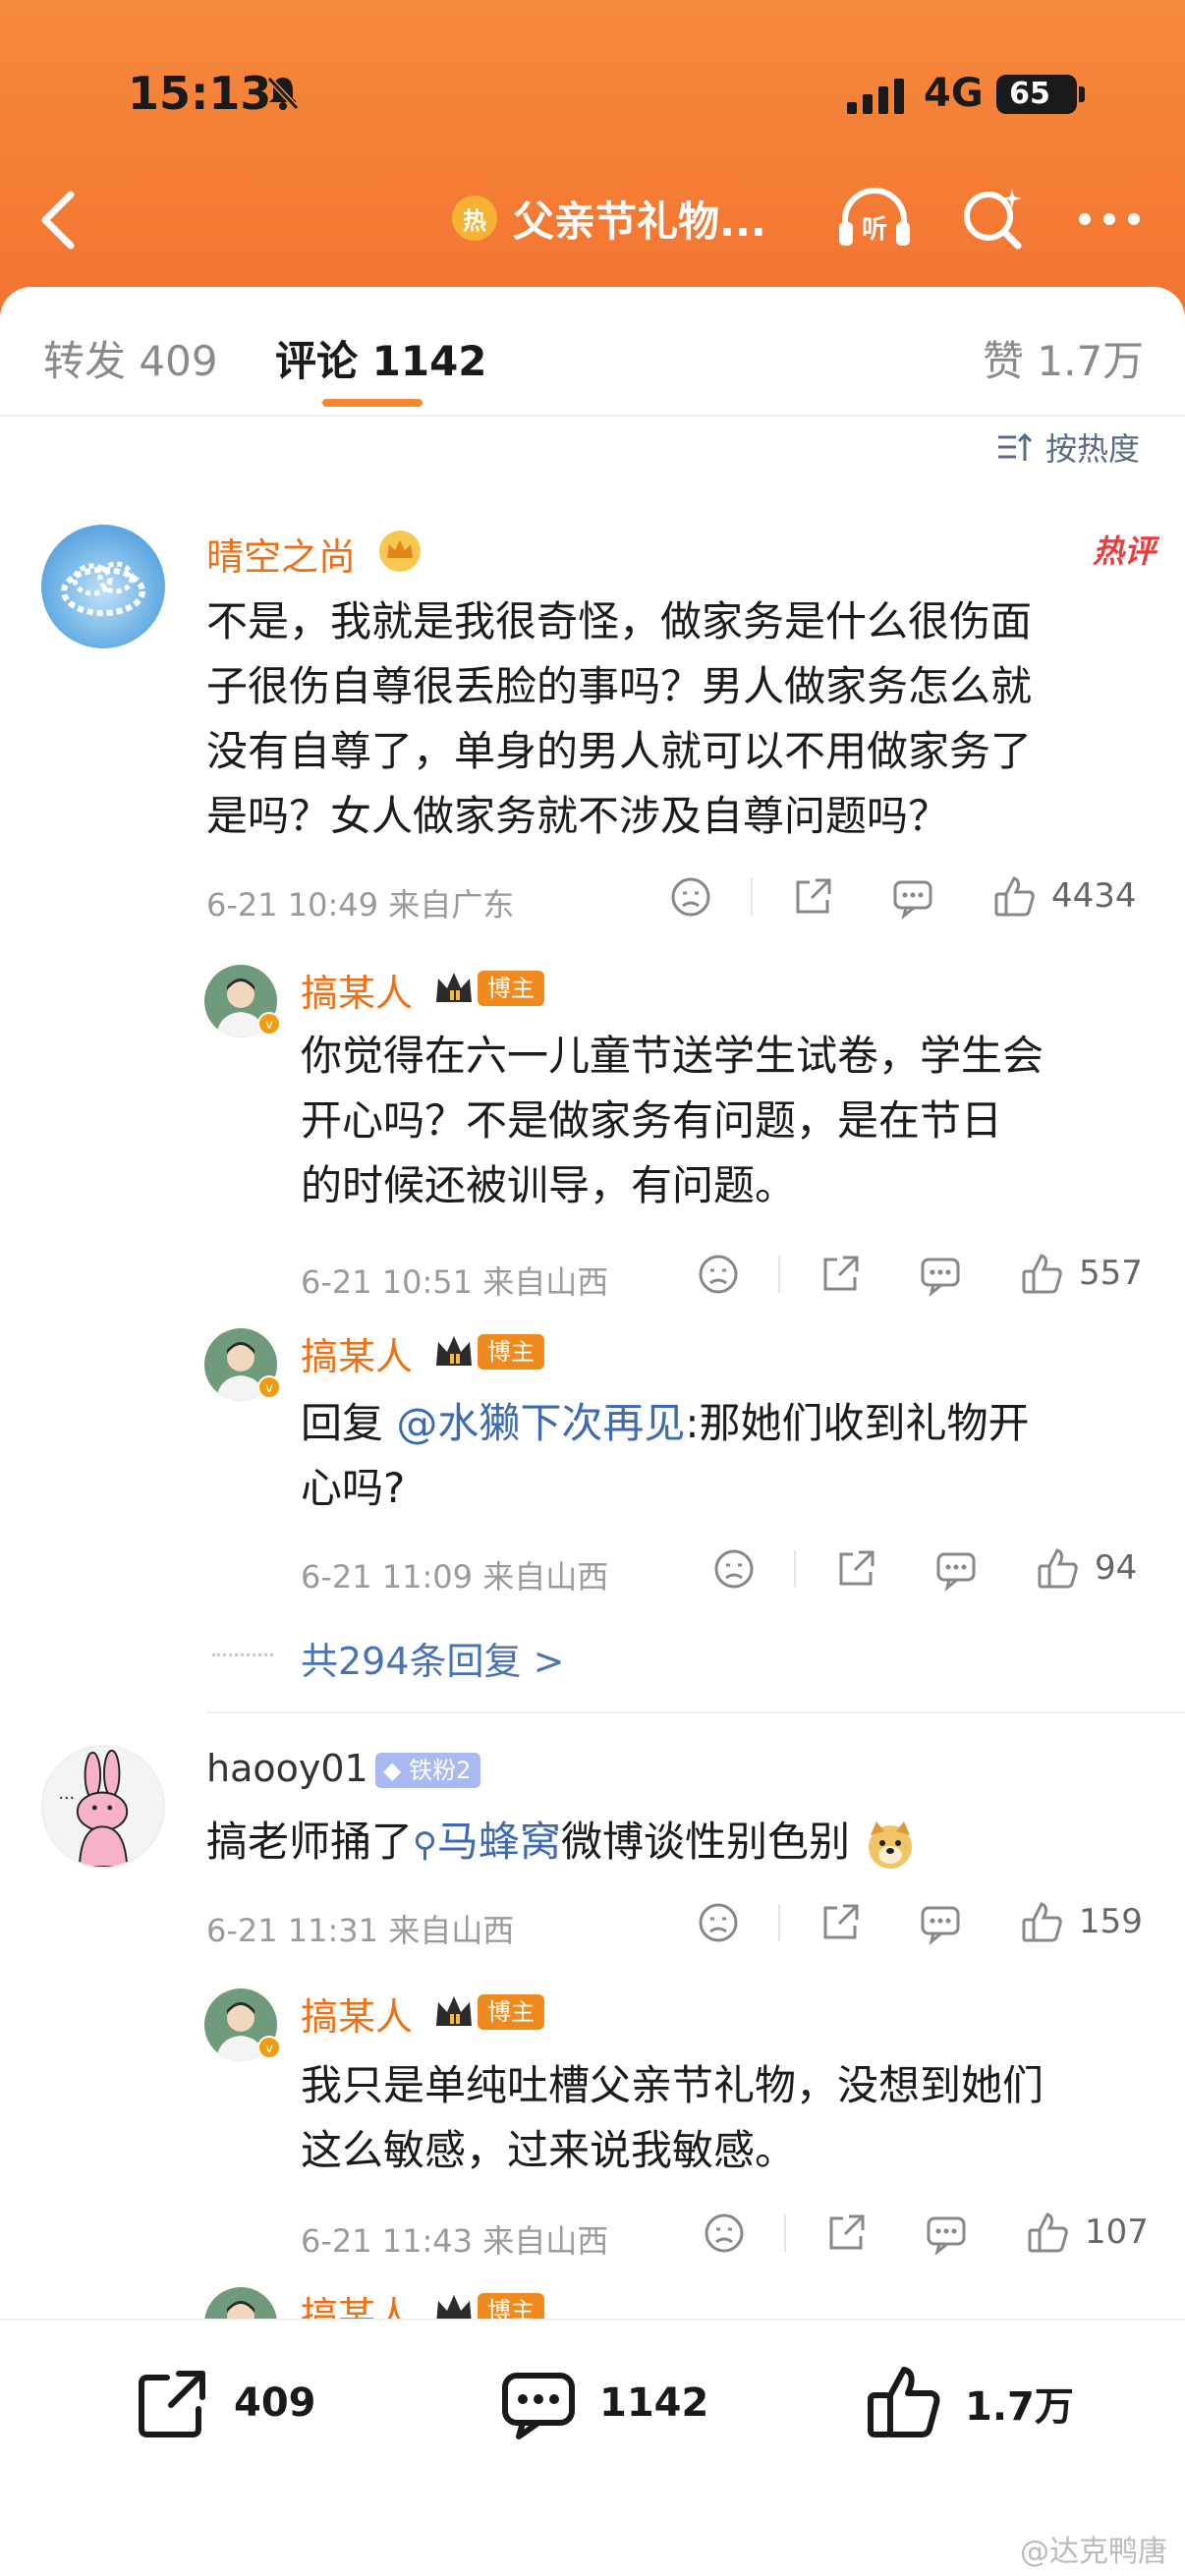 The height and width of the screenshot is (2576, 1185). Describe the element at coordinates (310, 1842) in the screenshot. I see `comment-text-before: 搞老师捅了` at that location.